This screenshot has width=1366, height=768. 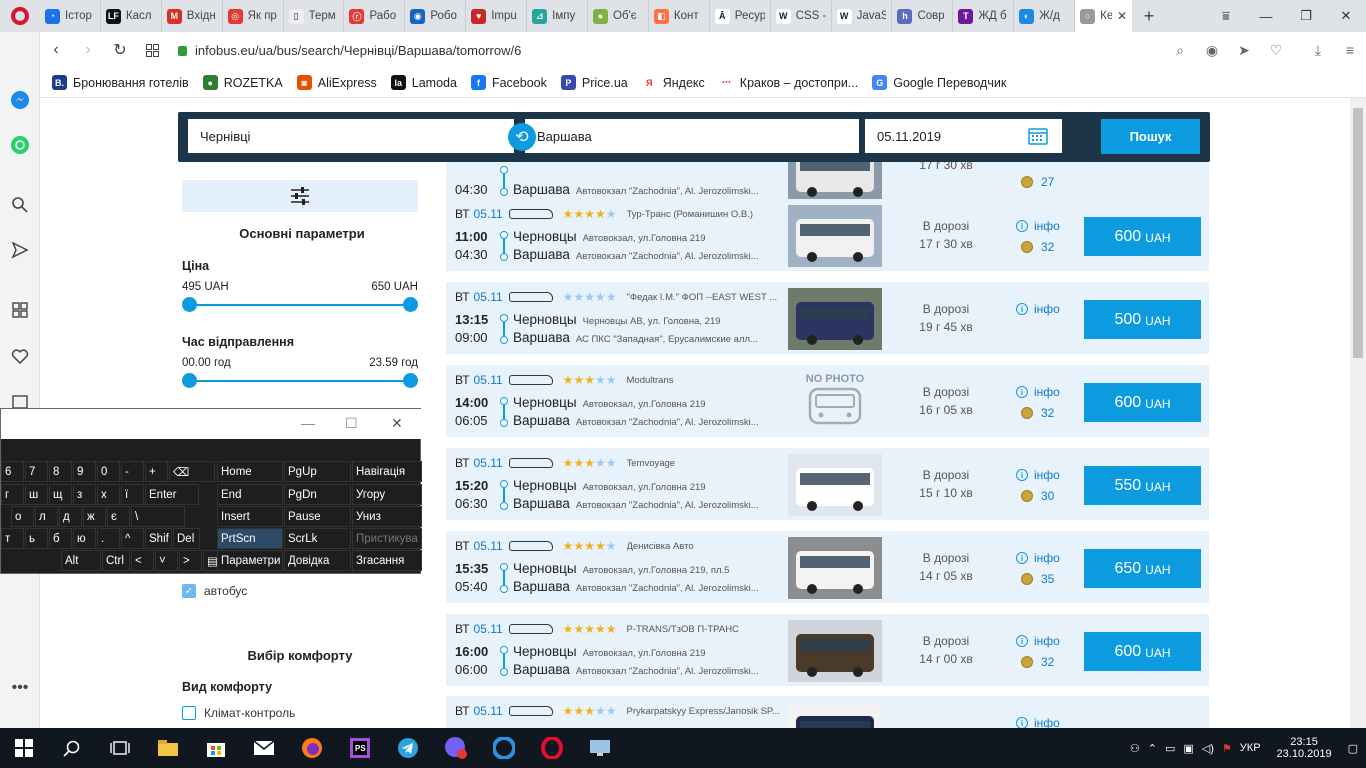 What do you see at coordinates (504, 748) in the screenshot?
I see `edge-icon` at bounding box center [504, 748].